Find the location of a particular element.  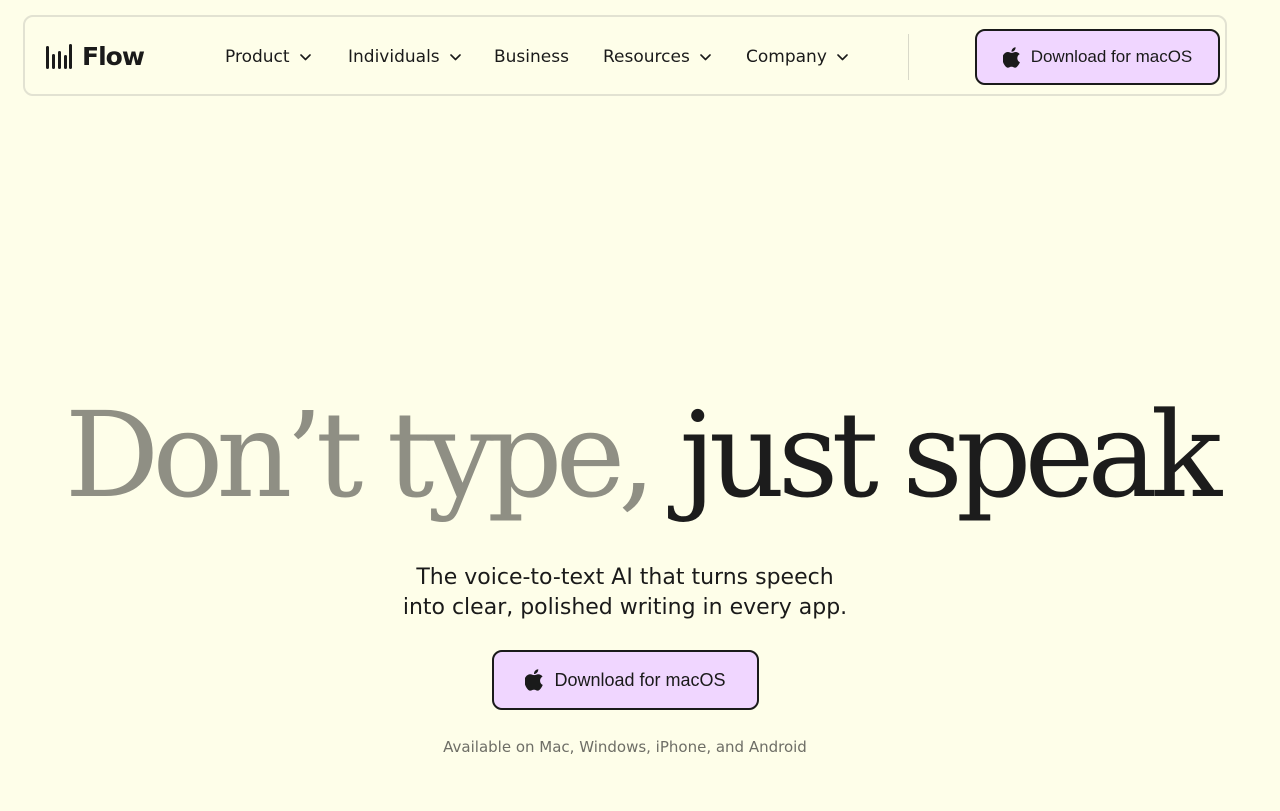

nav-divider is located at coordinates (908, 57).